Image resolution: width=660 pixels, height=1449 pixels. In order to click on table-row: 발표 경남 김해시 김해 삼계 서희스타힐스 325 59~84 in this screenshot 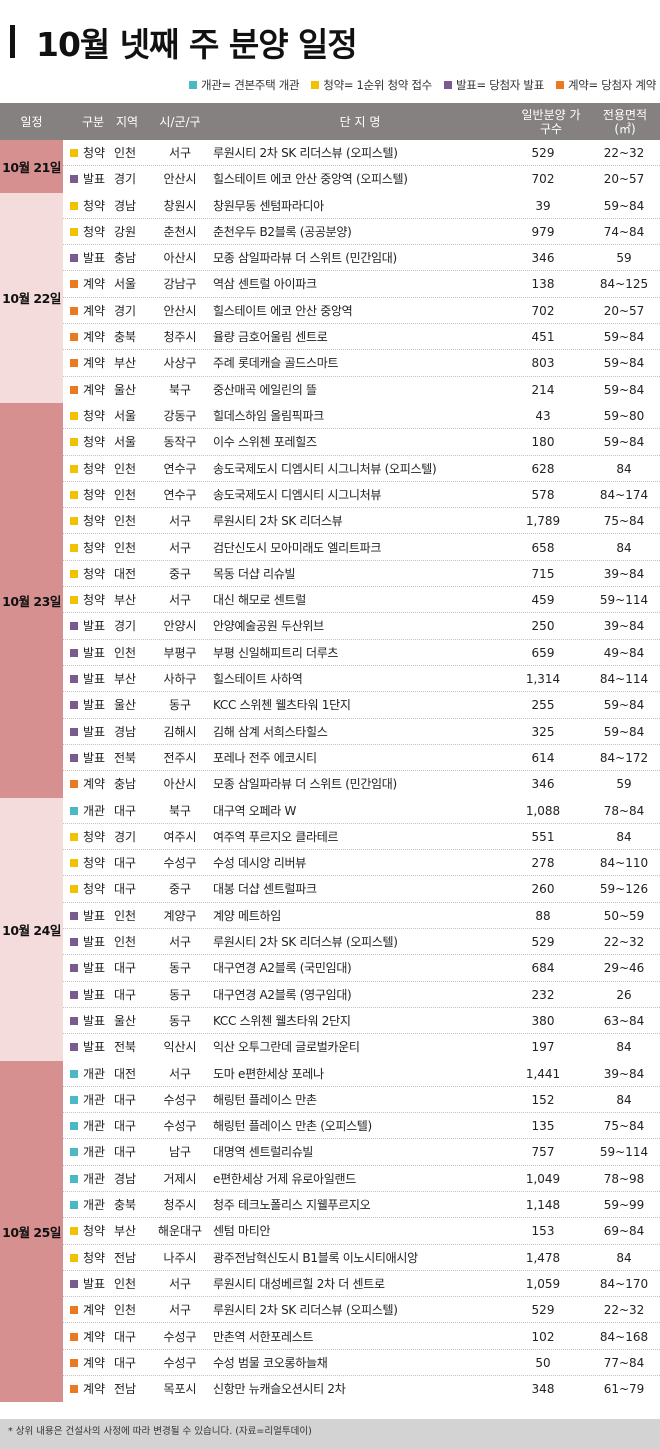, I will do `click(361, 732)`.